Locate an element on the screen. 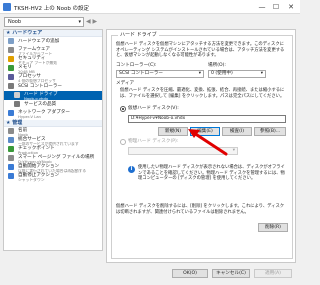 The image size is (320, 285). controller-label: コントローラー(C): is located at coordinates (136, 65).